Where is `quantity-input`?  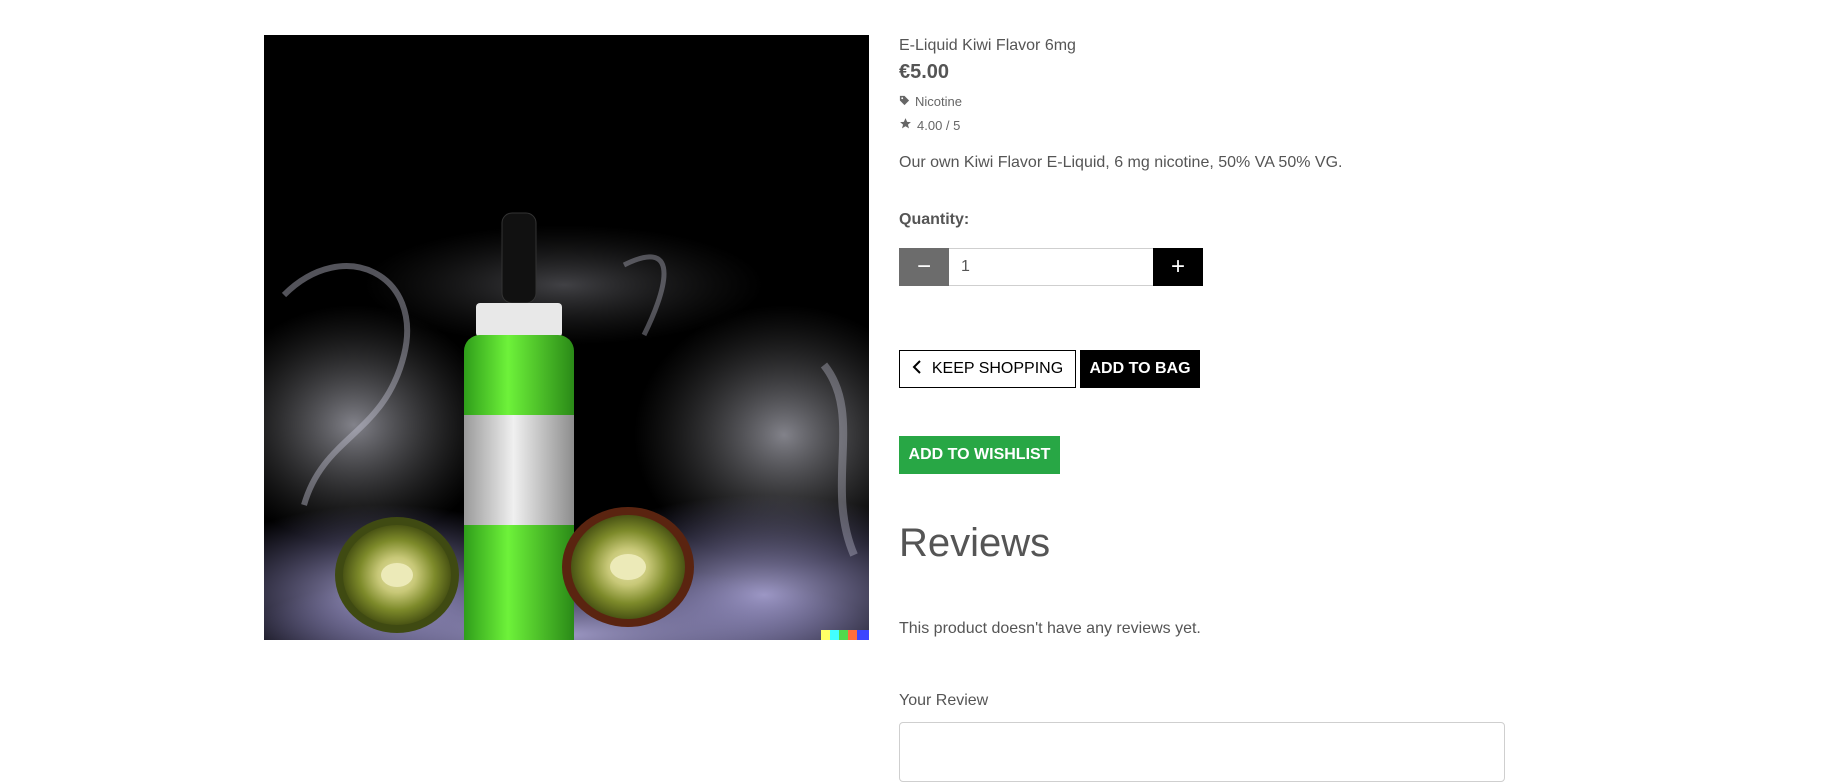
quantity-input is located at coordinates (1051, 267).